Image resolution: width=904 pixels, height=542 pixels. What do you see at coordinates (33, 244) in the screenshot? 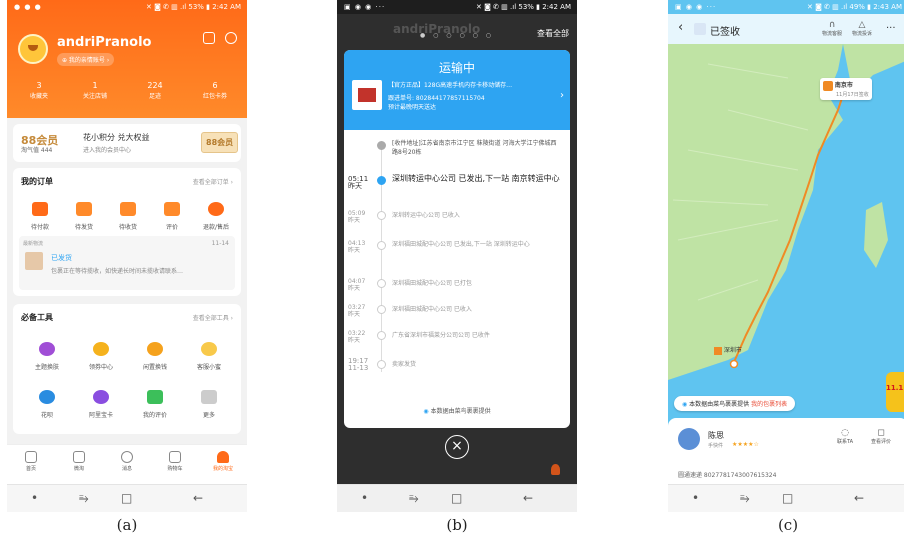
I see `logistics-label: 最新物流` at bounding box center [33, 244].